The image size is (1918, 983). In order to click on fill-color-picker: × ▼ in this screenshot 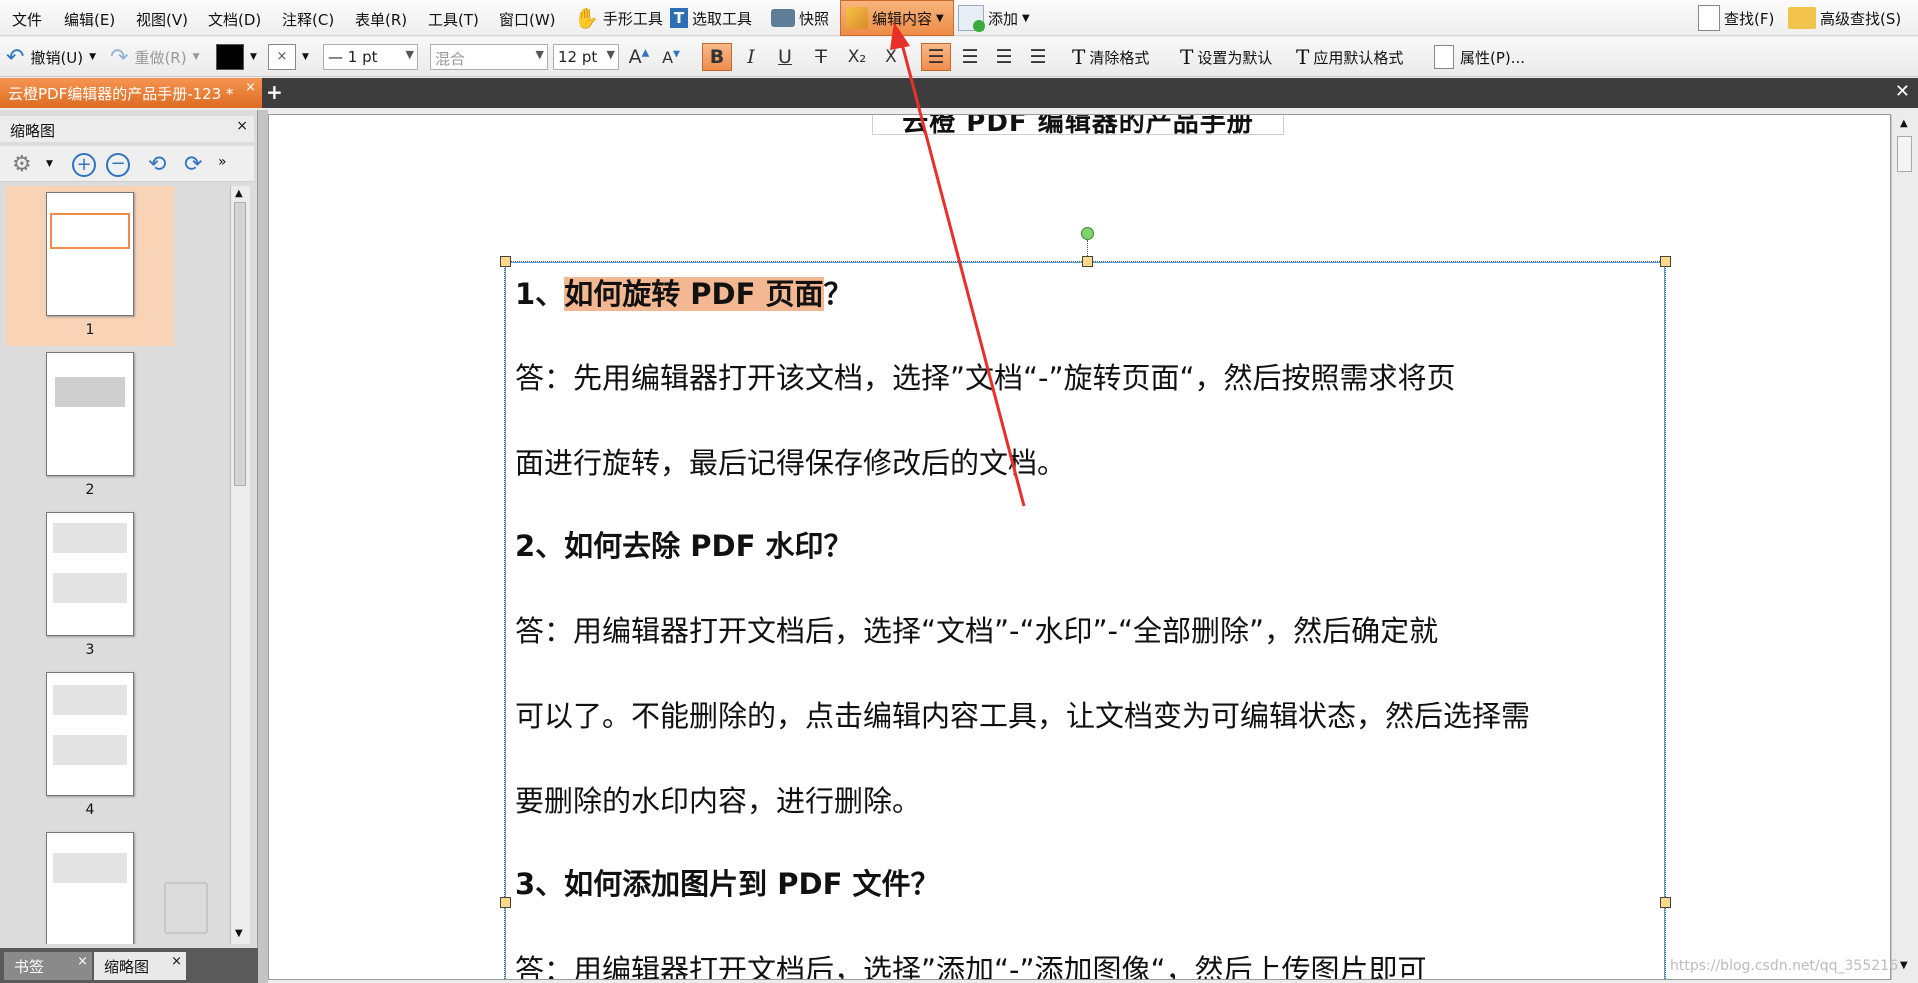, I will do `click(288, 57)`.